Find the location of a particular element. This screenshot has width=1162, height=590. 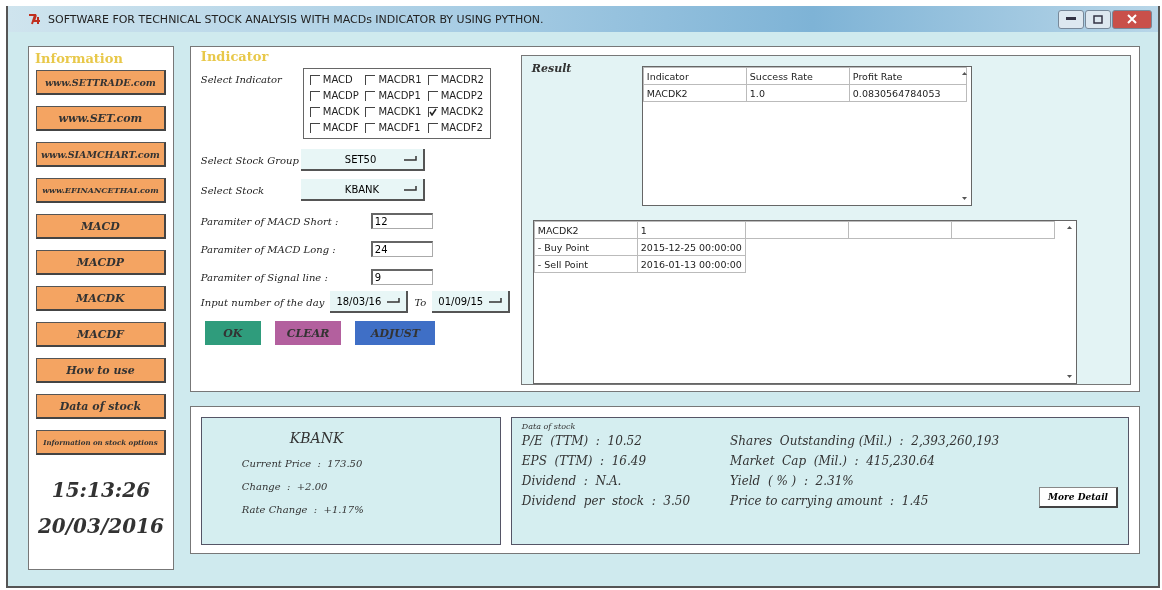

input-field: 9 is located at coordinates (401, 277).